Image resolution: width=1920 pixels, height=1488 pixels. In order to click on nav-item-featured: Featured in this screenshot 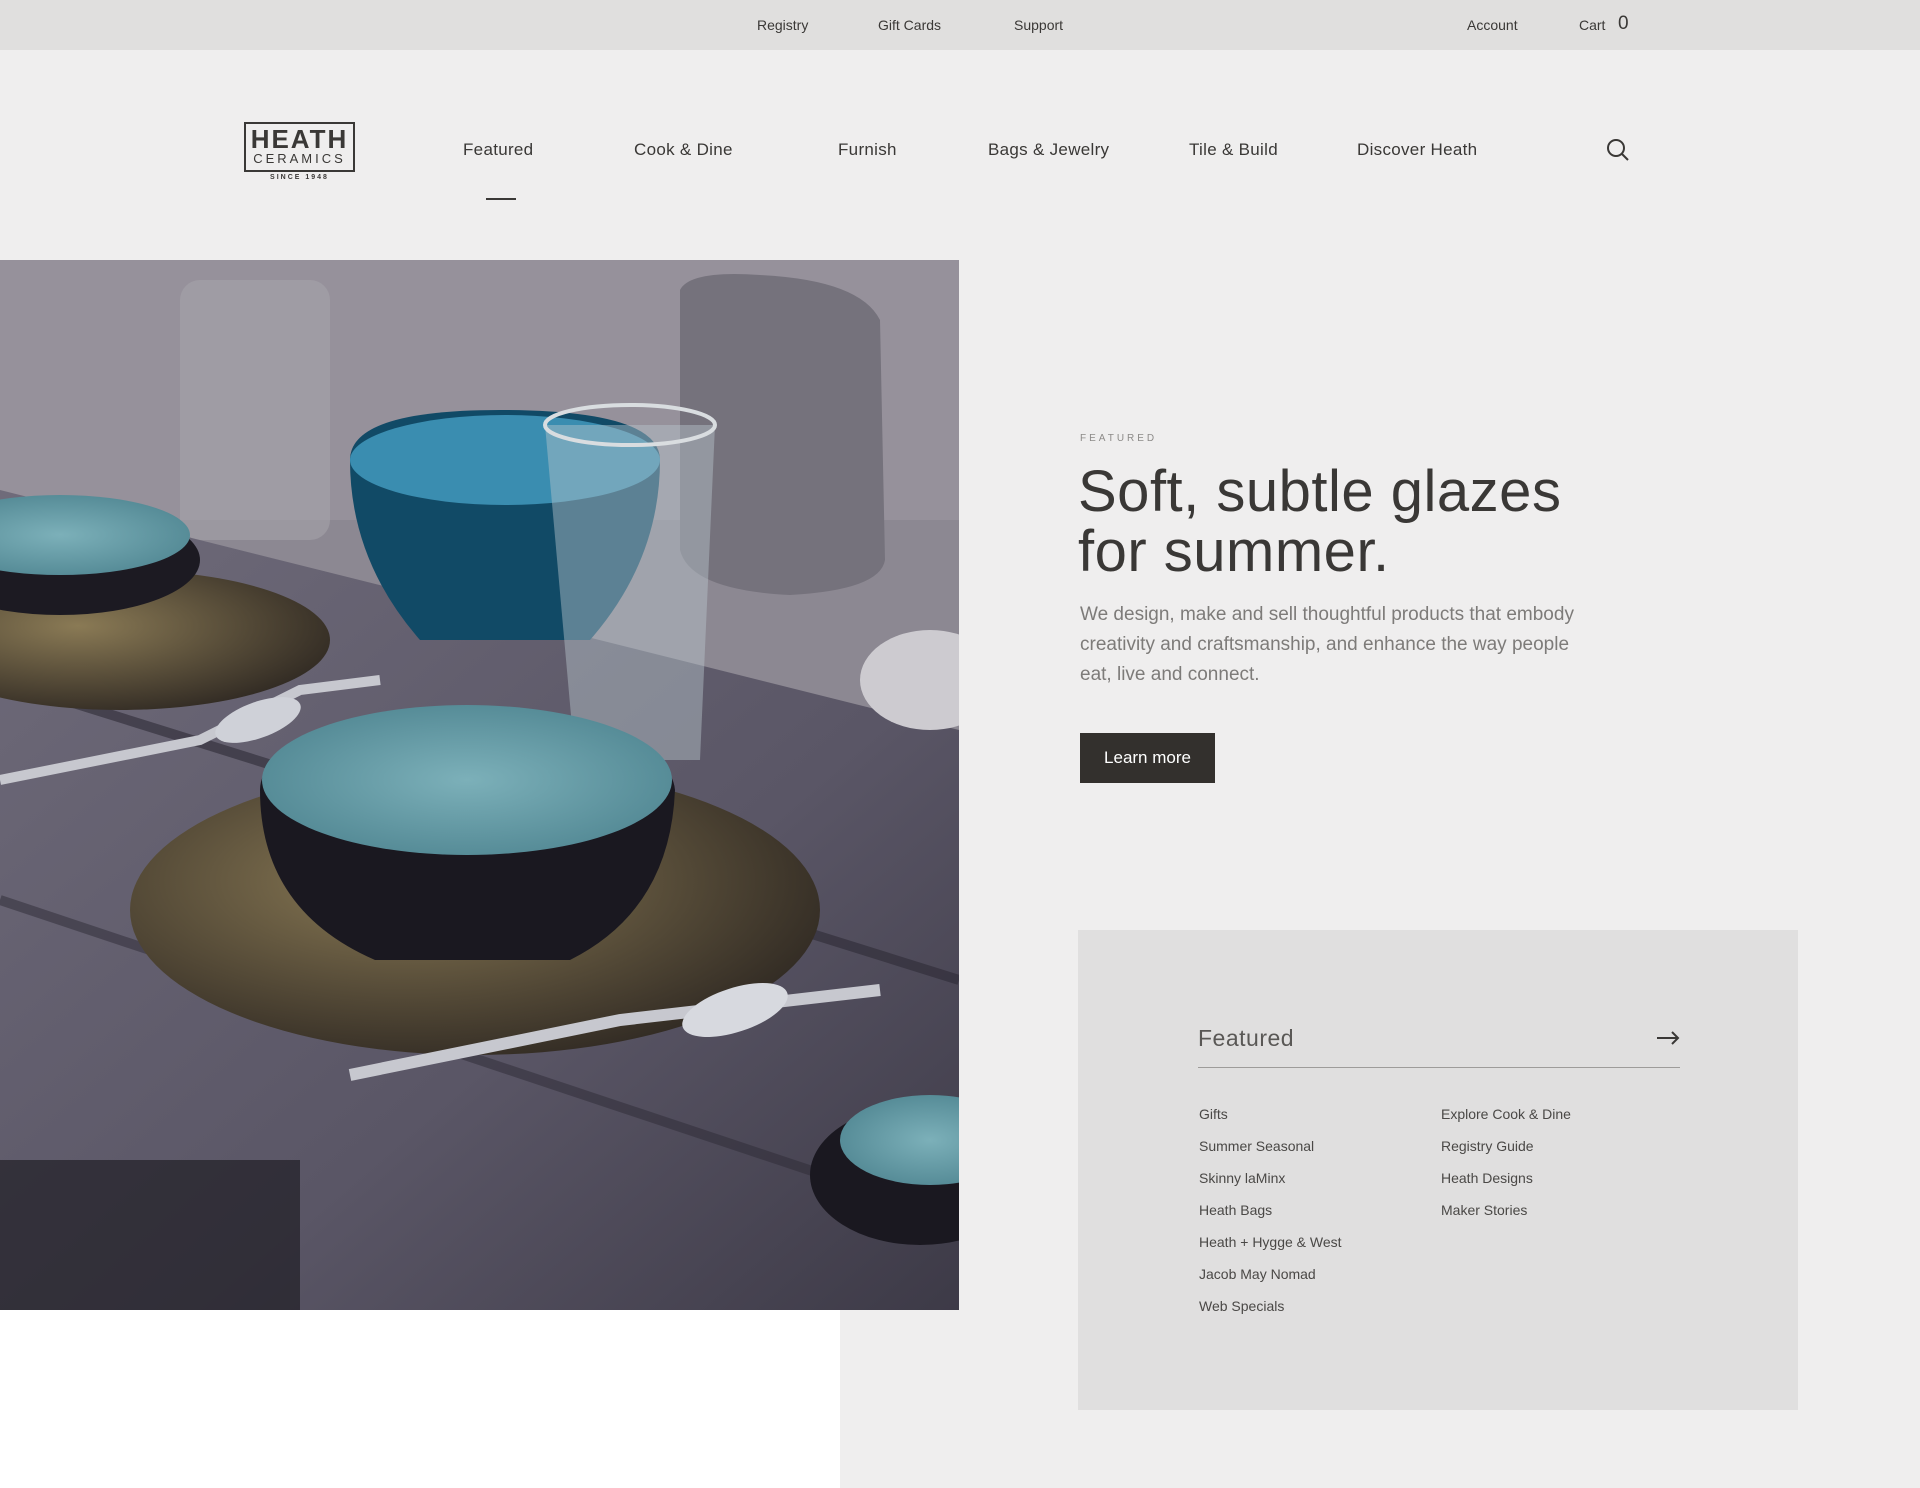, I will do `click(498, 150)`.